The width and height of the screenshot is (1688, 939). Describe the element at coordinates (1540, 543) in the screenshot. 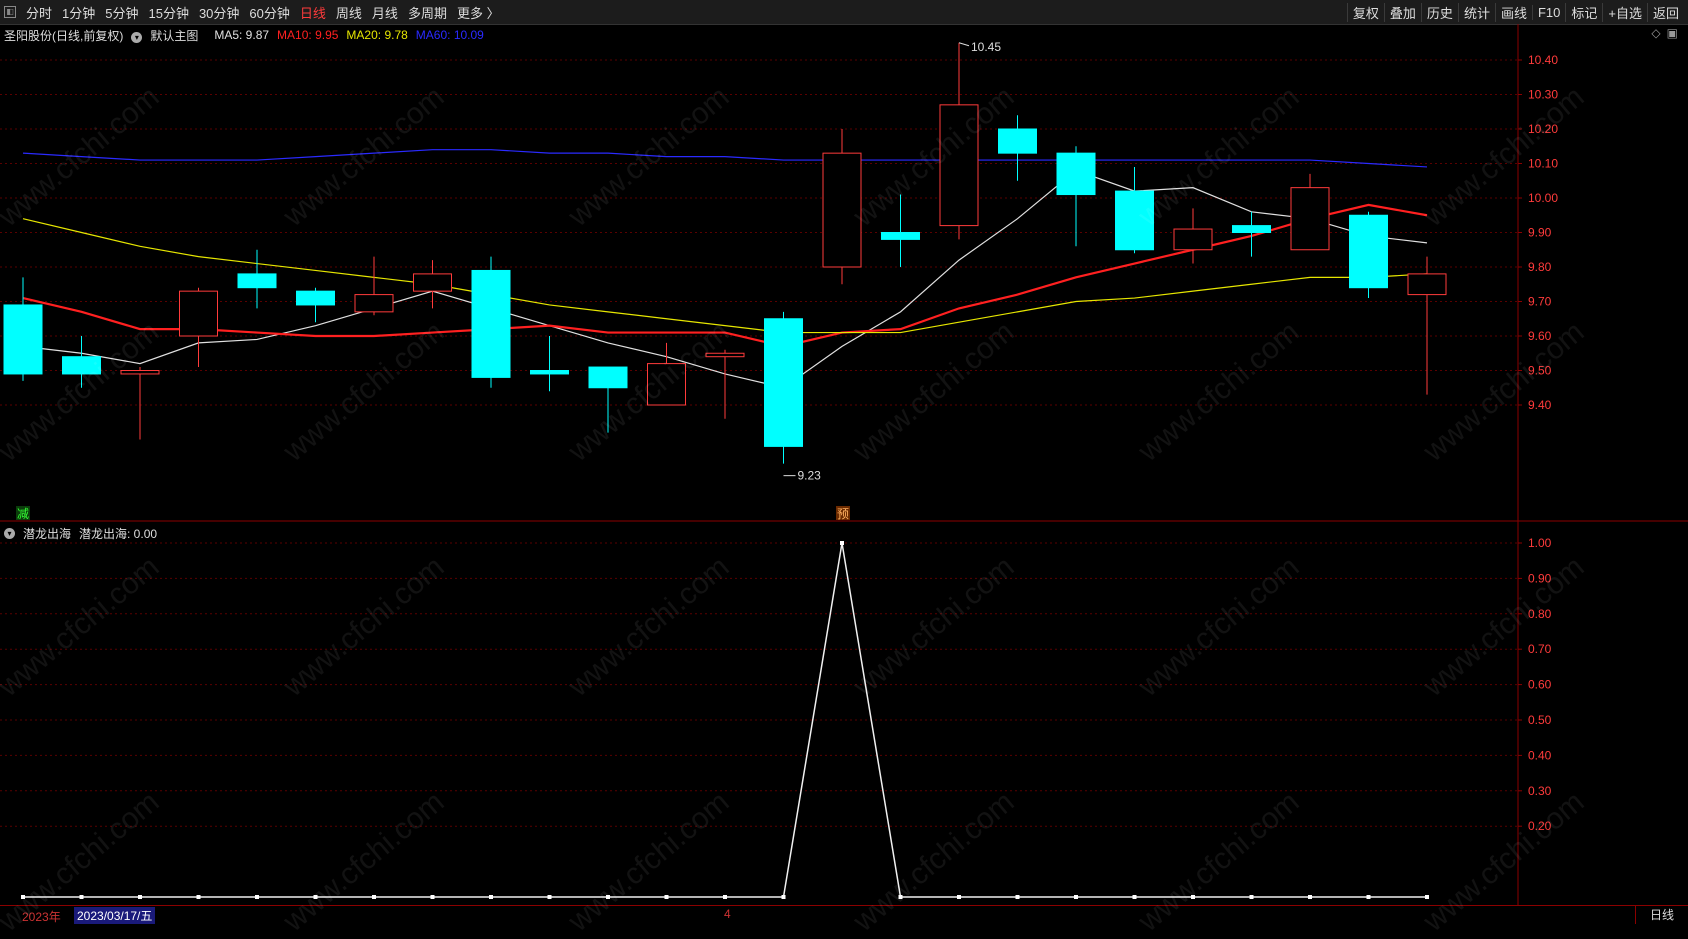

I see `indicator-tick-label: 1.00` at that location.